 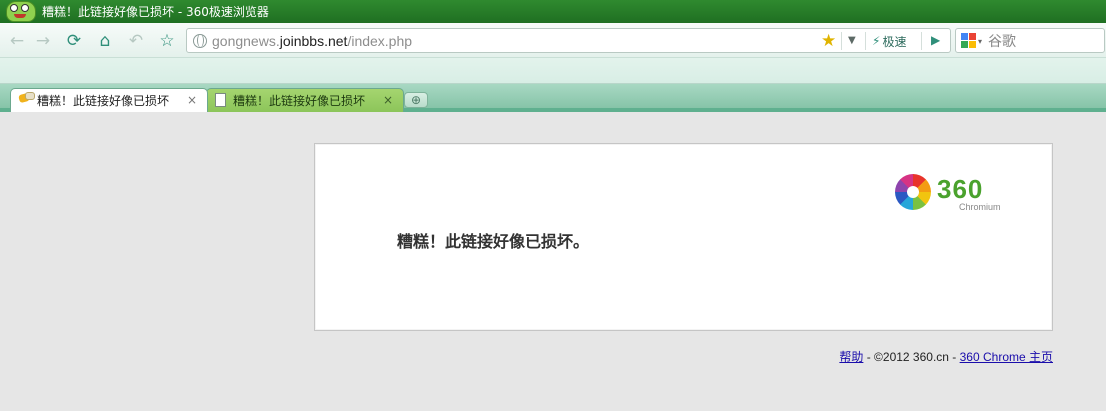 What do you see at coordinates (43, 41) in the screenshot?
I see `forward-arrow-icon: →` at bounding box center [43, 41].